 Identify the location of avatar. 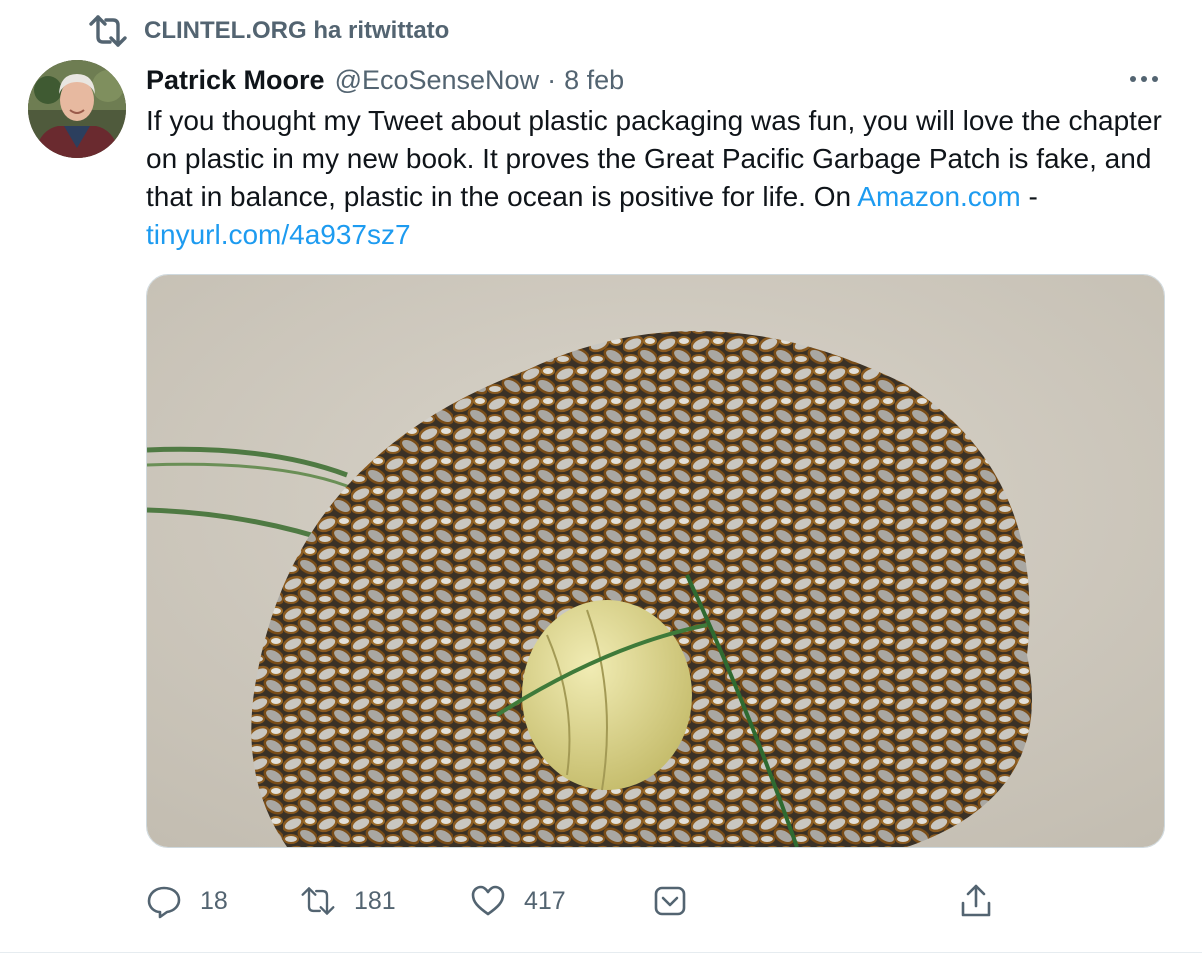
(77, 109).